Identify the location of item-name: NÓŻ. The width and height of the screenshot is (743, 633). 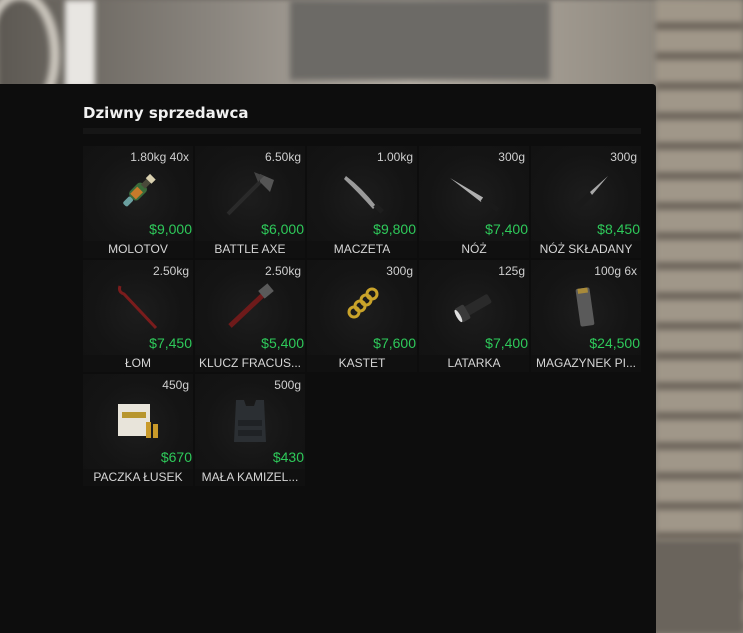
(474, 249).